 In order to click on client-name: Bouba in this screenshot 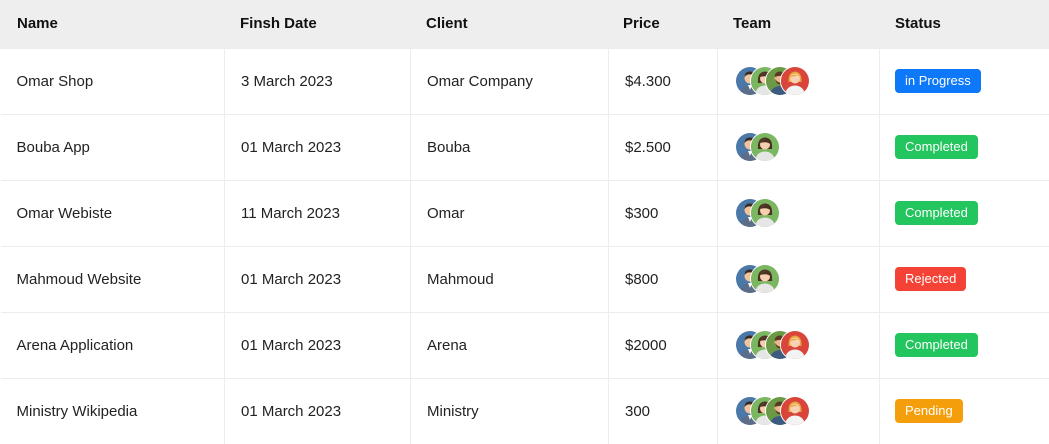, I will do `click(510, 147)`.